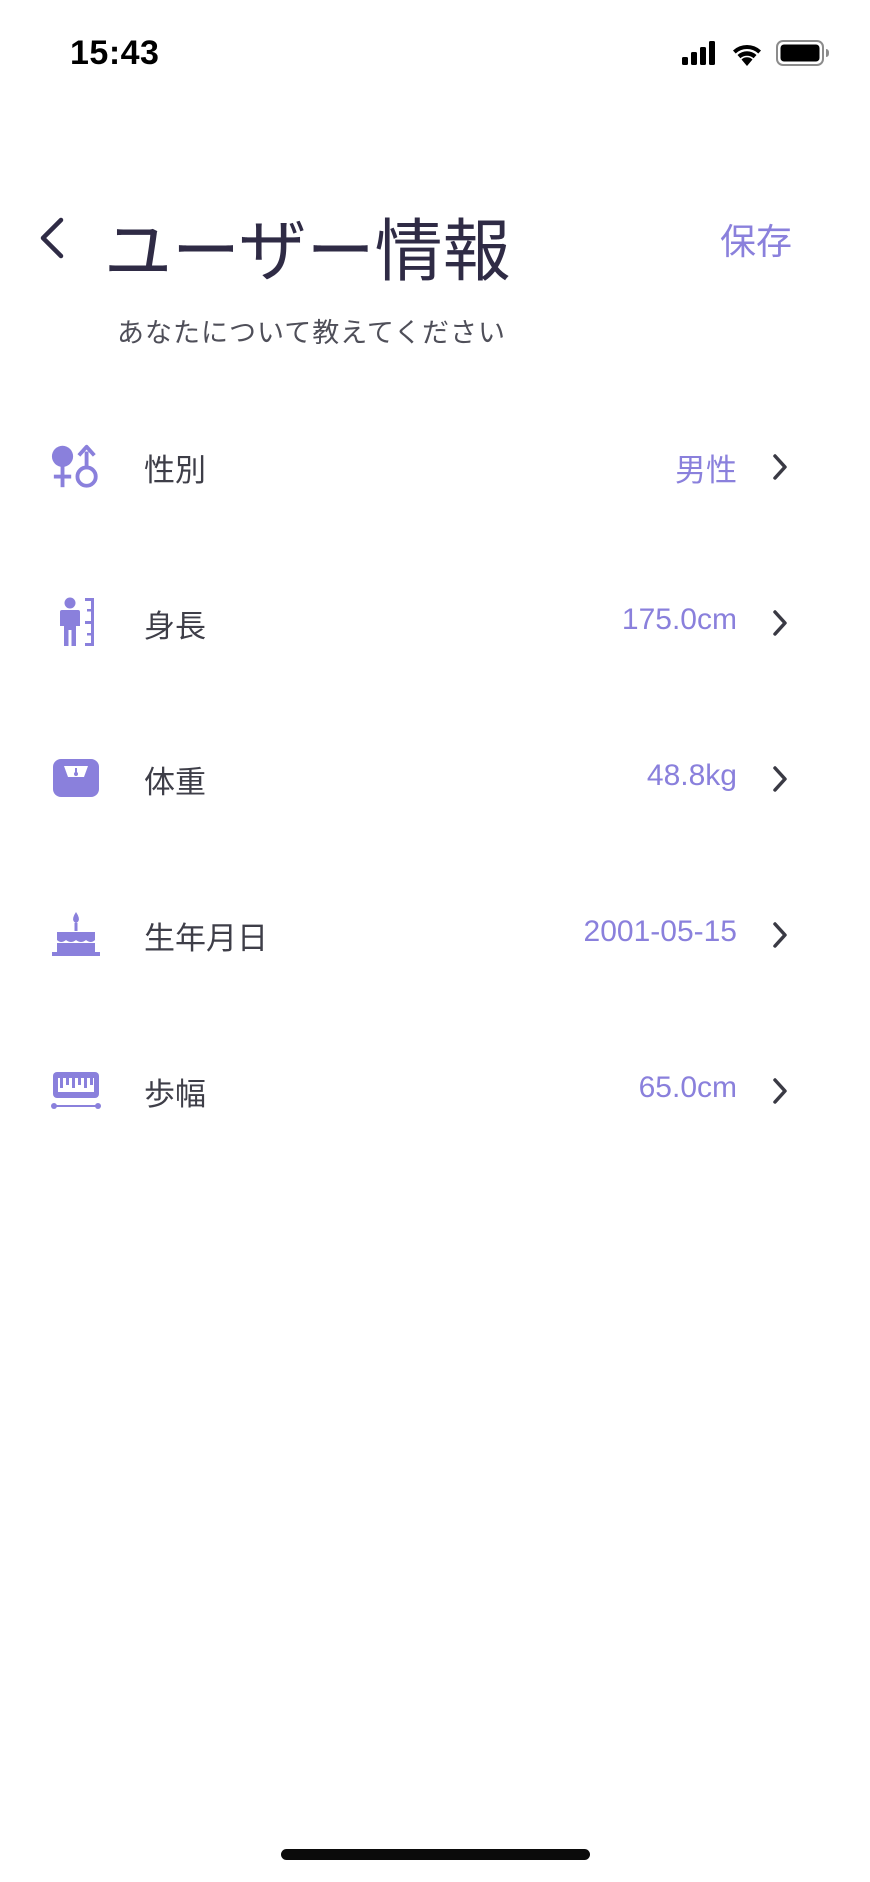 The image size is (870, 1882). Describe the element at coordinates (76, 1090) in the screenshot. I see `ruler-icon` at that location.